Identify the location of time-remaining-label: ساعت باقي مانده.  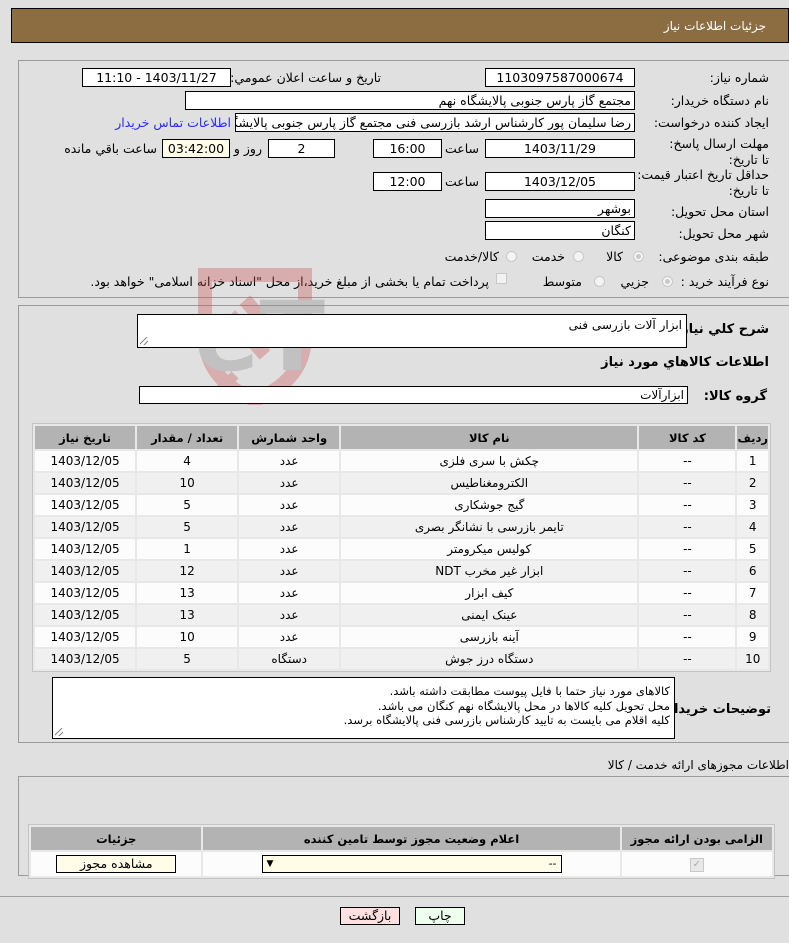
(110, 148).